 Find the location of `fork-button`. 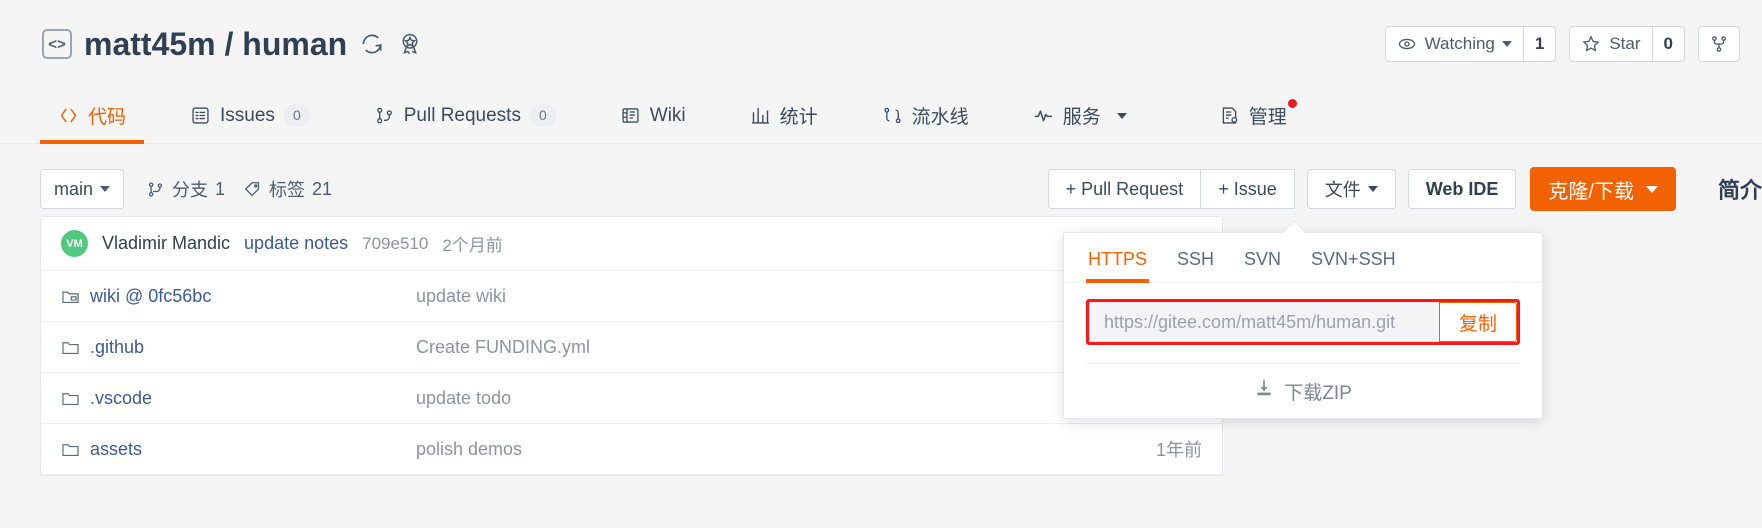

fork-button is located at coordinates (1719, 44).